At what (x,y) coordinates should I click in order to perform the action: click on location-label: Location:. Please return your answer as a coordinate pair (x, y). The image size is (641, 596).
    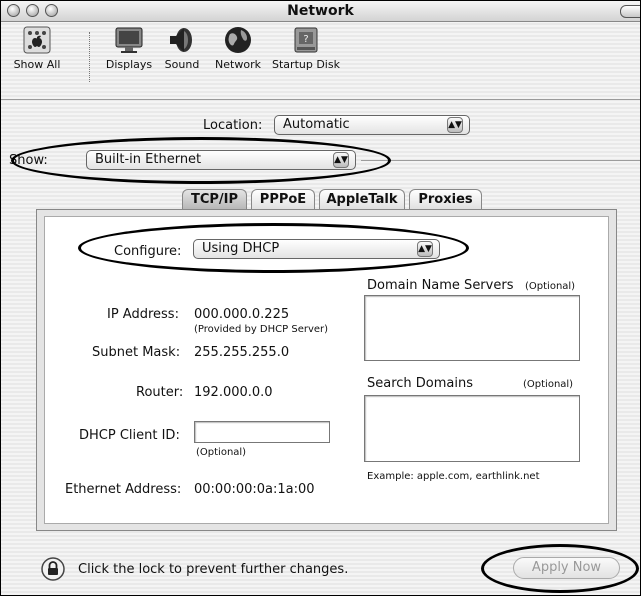
    Looking at the image, I should click on (233, 125).